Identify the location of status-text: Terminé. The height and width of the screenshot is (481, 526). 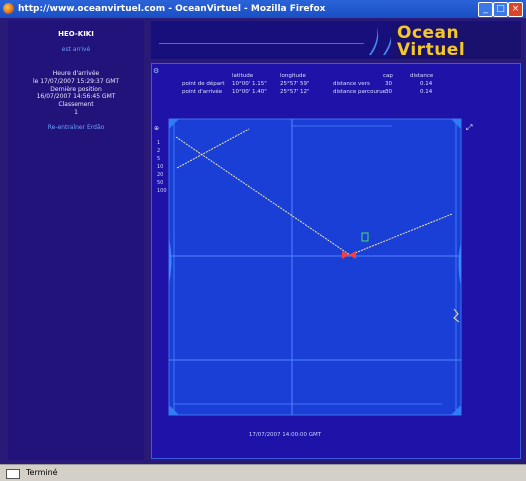
(42, 472).